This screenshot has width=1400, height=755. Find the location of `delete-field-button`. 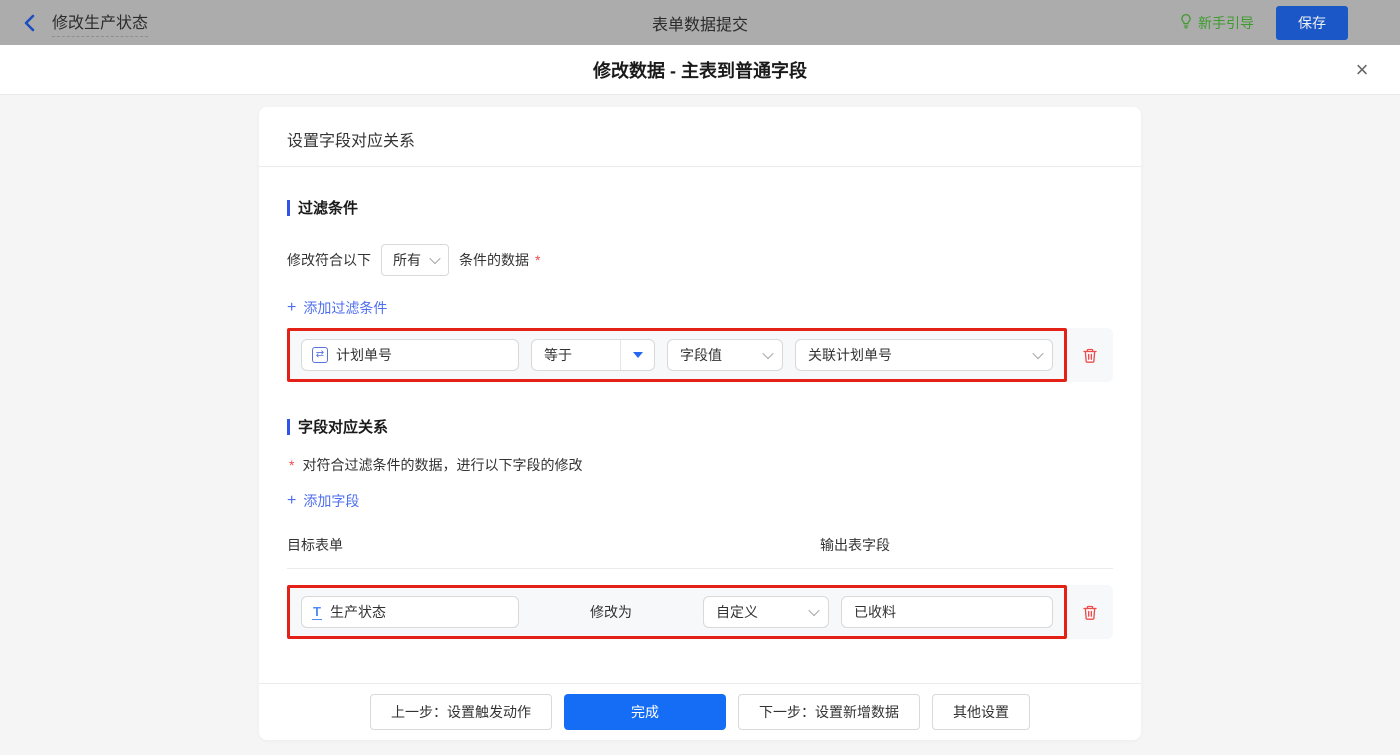

delete-field-button is located at coordinates (1090, 612).